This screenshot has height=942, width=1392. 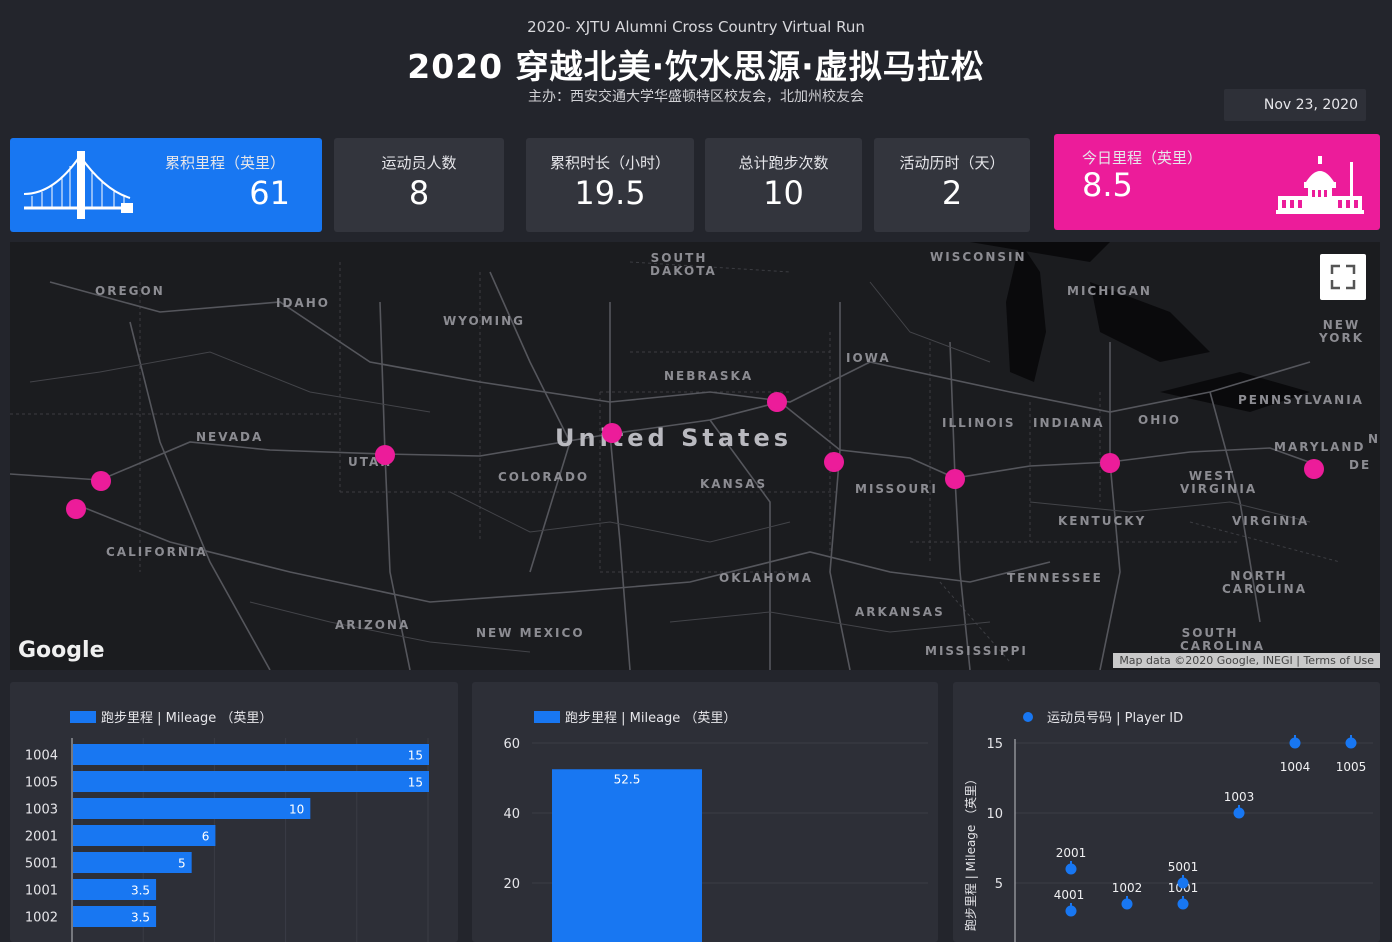 I want to click on data-label: 52.5, so click(x=627, y=779).